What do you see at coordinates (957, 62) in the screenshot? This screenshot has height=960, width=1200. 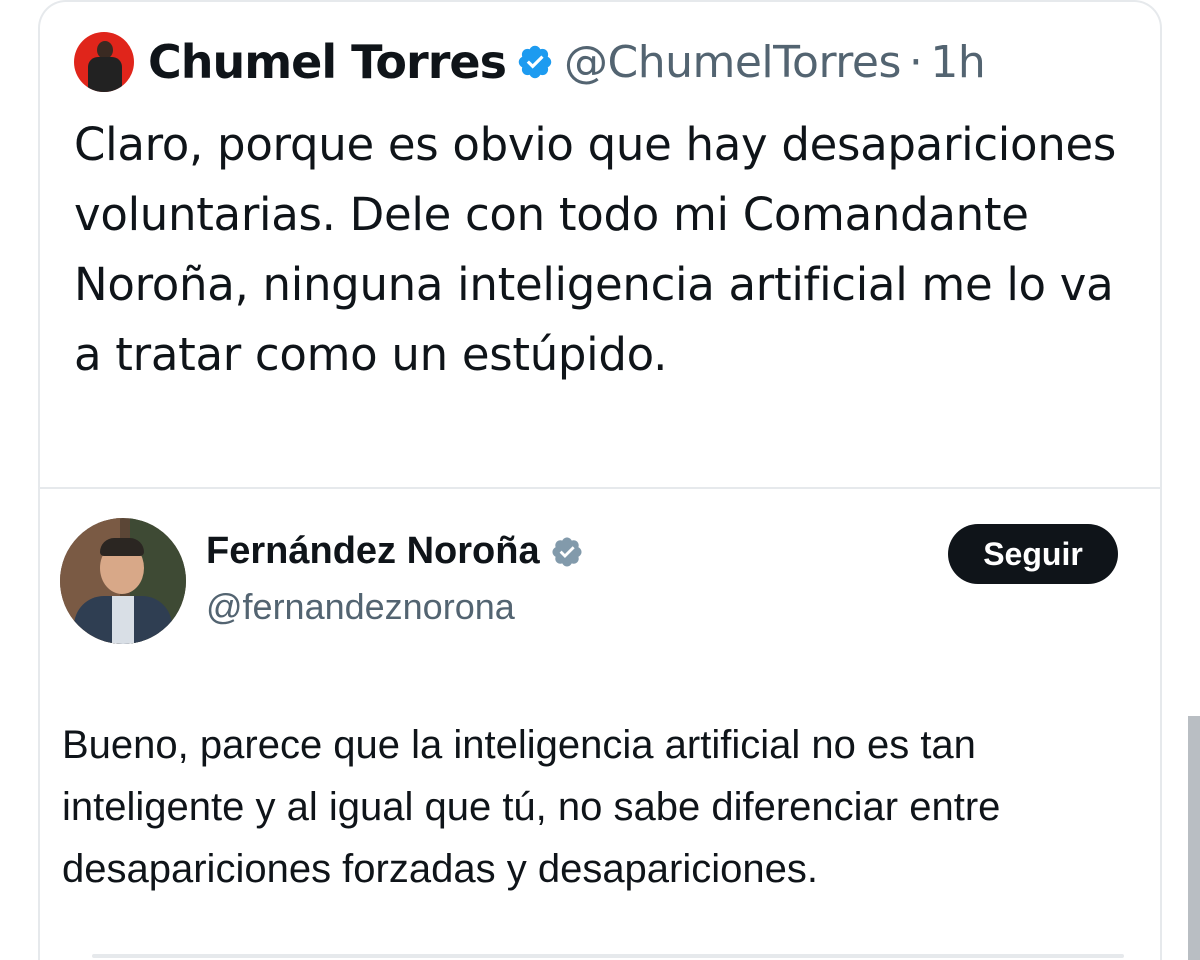 I see `tweet-time: 1h` at bounding box center [957, 62].